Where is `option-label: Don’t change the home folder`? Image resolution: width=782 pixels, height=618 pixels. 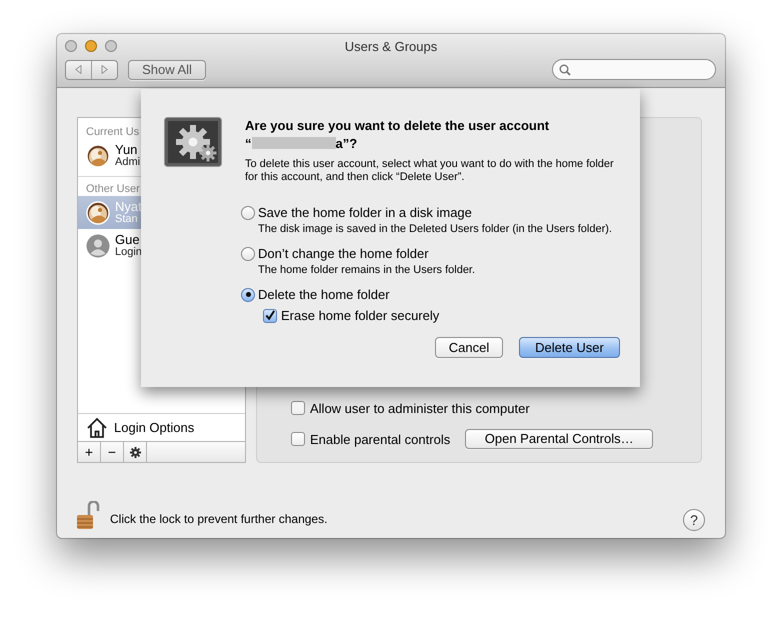 option-label: Don’t change the home folder is located at coordinates (343, 253).